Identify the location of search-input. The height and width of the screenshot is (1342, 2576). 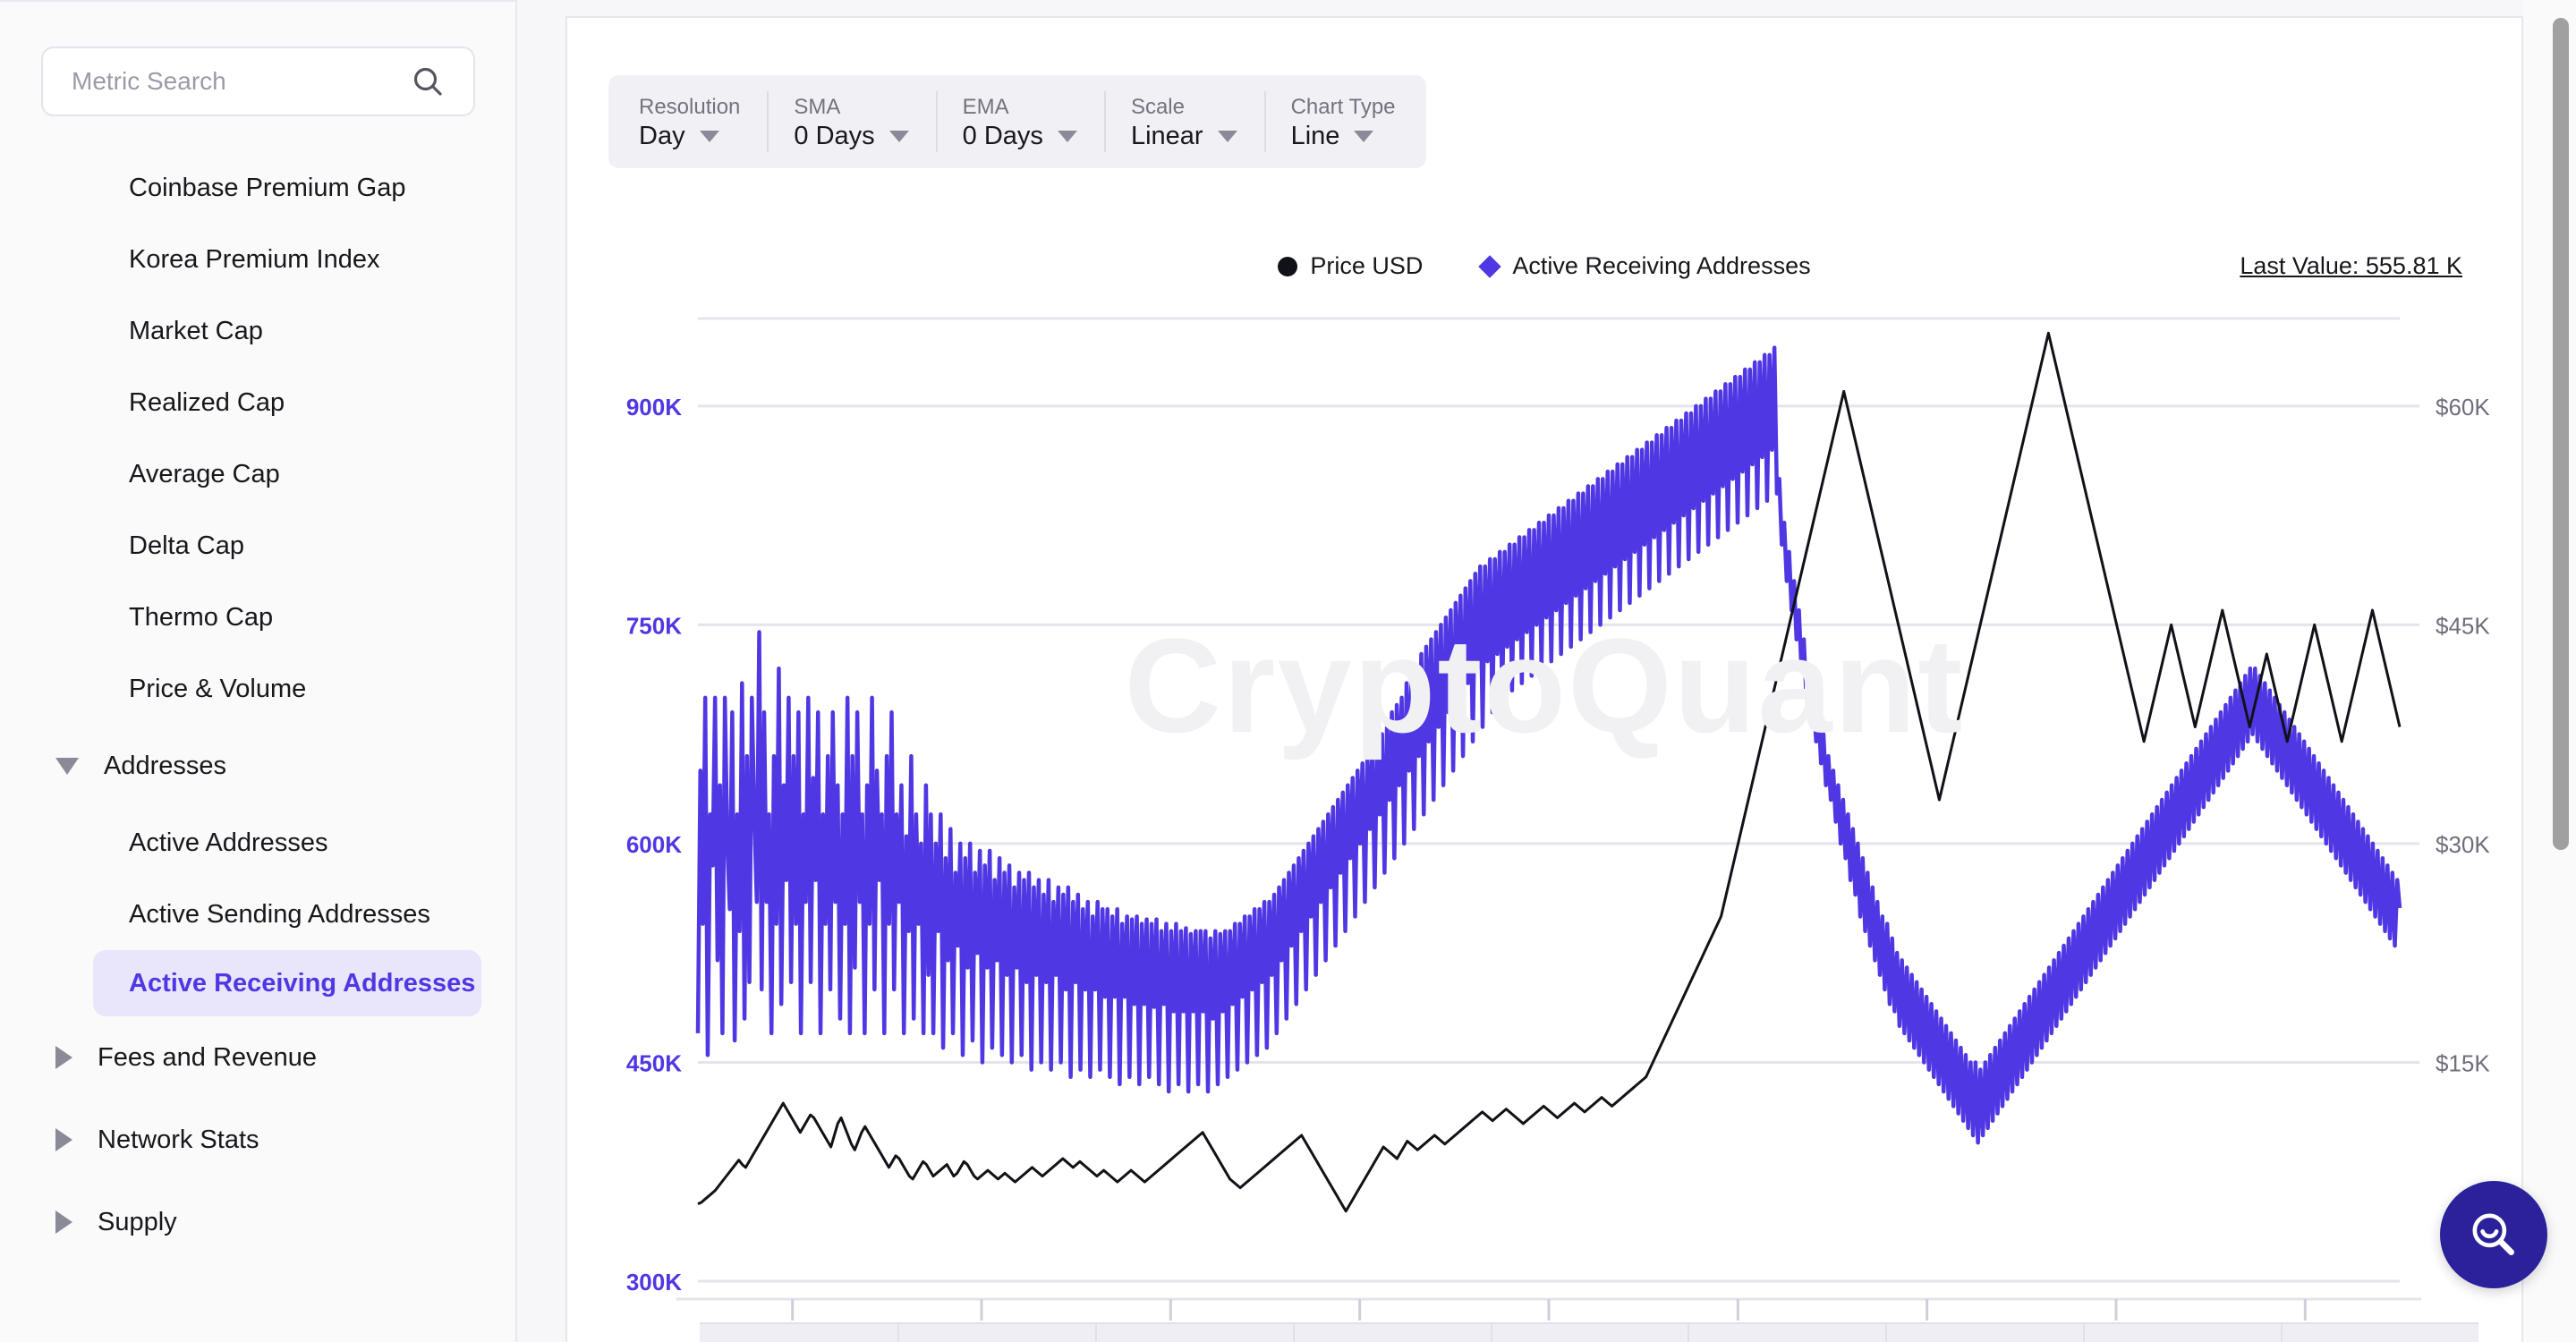
(240, 82).